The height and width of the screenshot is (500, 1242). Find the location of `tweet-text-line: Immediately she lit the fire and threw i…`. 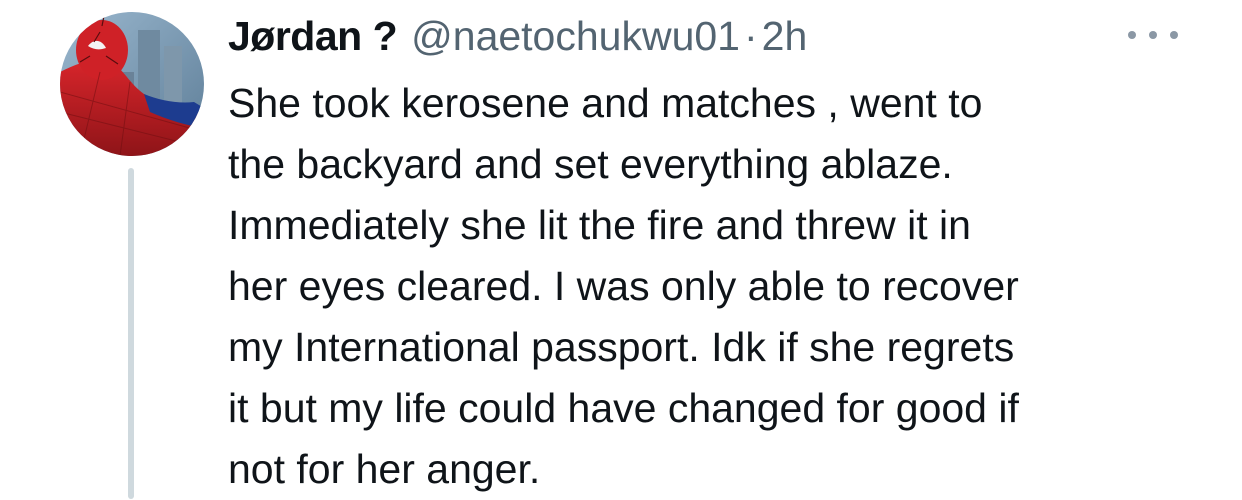

tweet-text-line: Immediately she lit the fire and threw i… is located at coordinates (599, 225).